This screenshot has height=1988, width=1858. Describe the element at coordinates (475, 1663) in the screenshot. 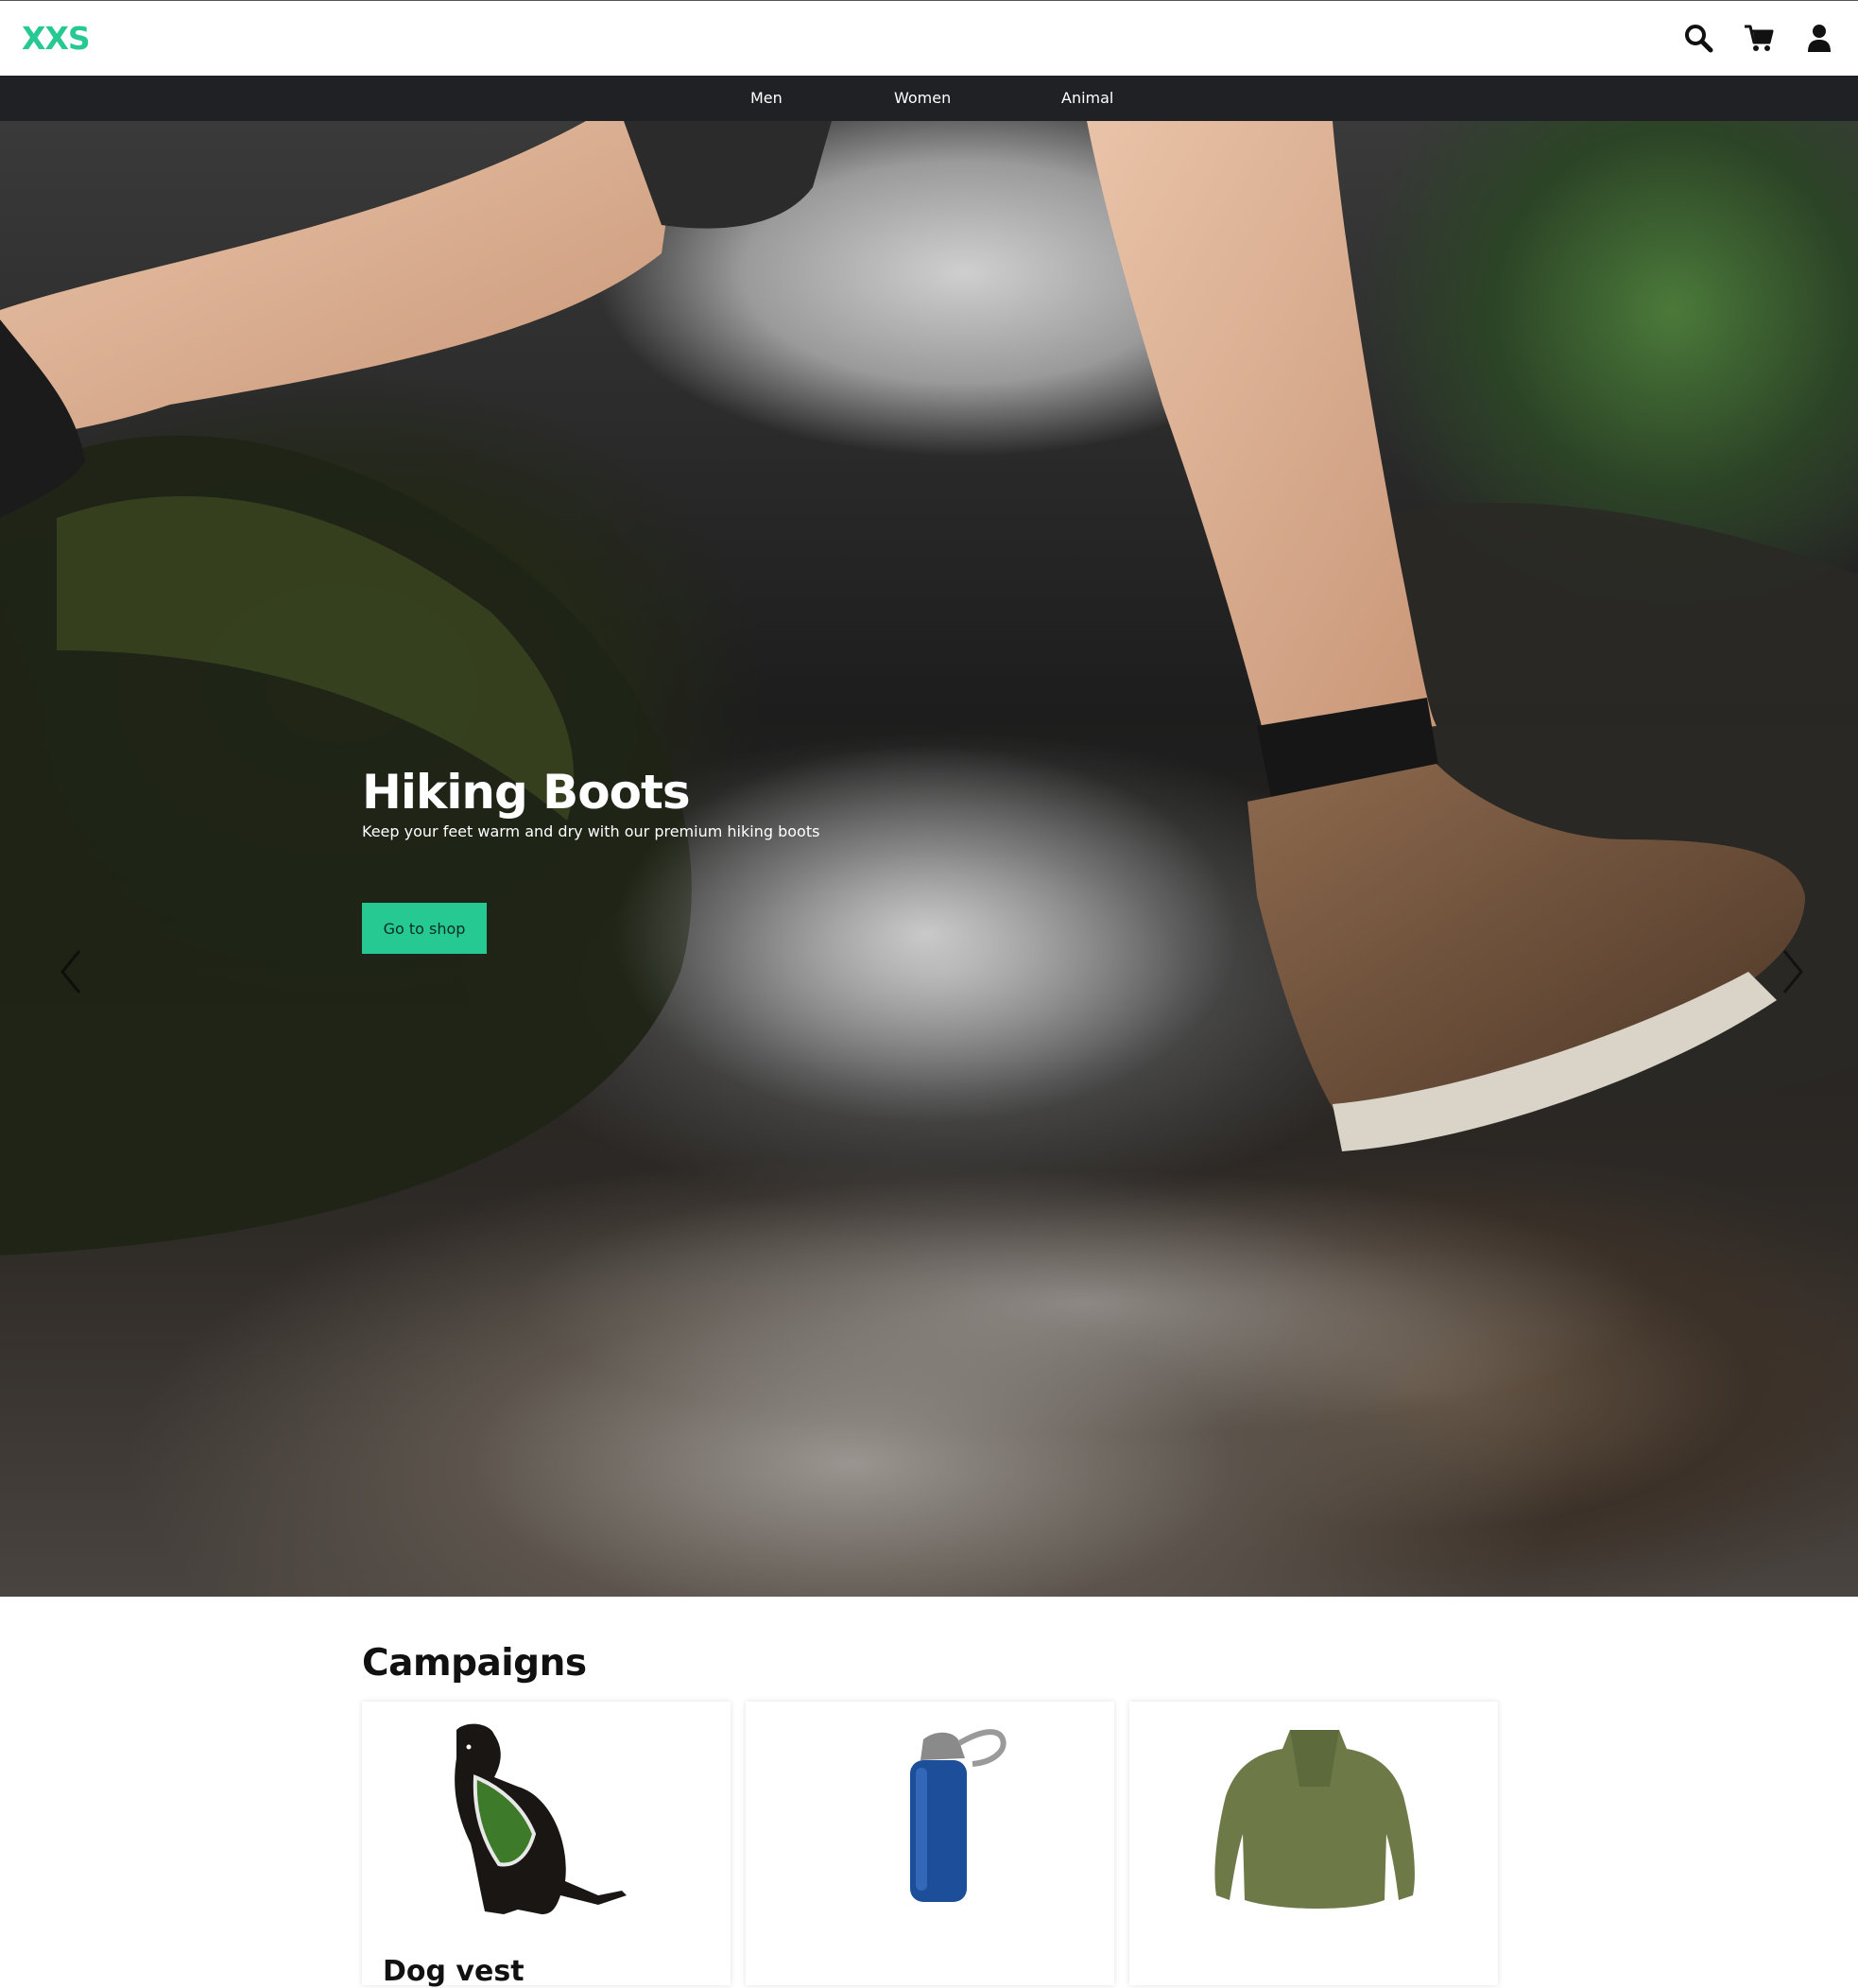

I see `campaigns-heading: Campaigns` at that location.